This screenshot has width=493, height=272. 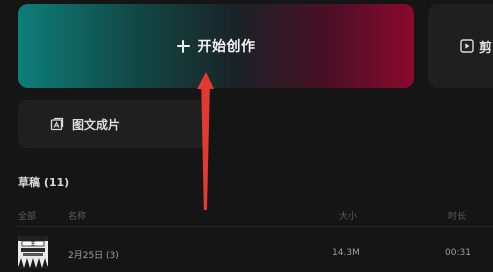 What do you see at coordinates (346, 253) in the screenshot?
I see `draft-size: 14.3M` at bounding box center [346, 253].